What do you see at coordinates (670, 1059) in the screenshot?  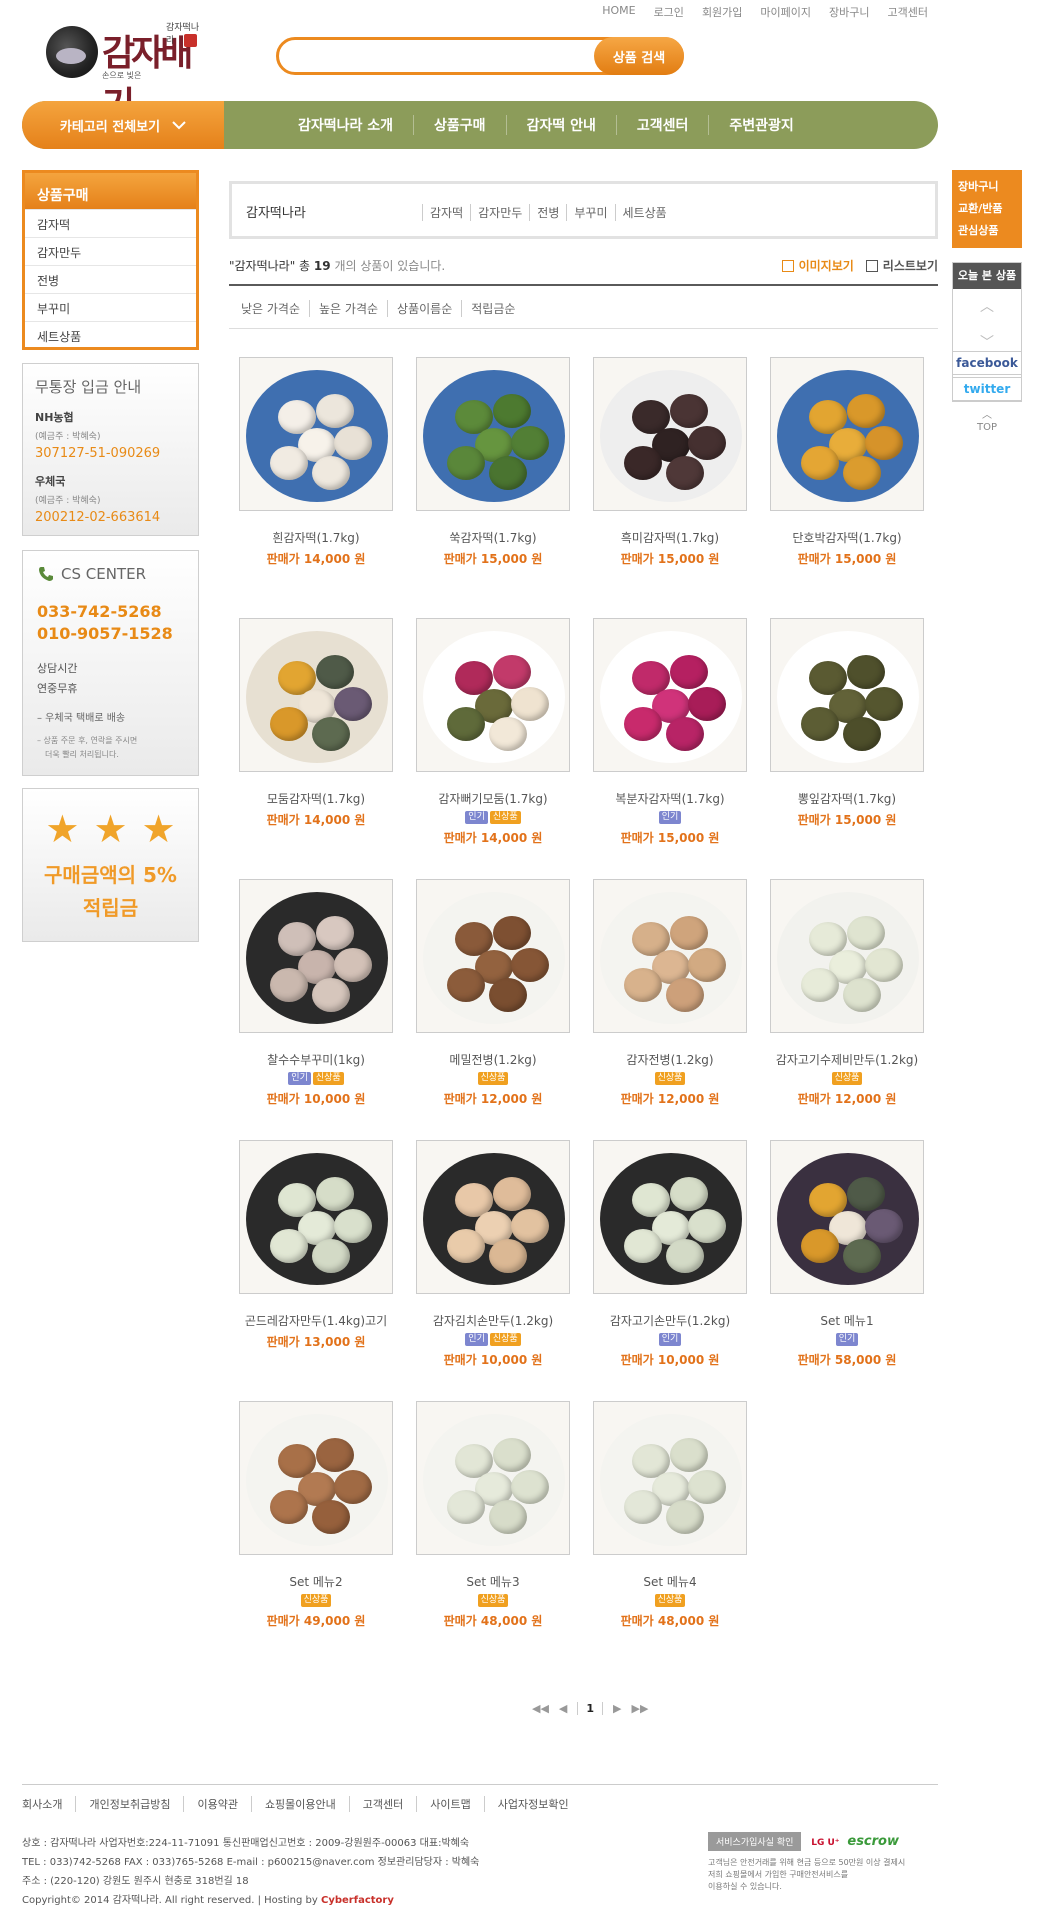 I see `product-name: 감자전병(1.2kg)` at bounding box center [670, 1059].